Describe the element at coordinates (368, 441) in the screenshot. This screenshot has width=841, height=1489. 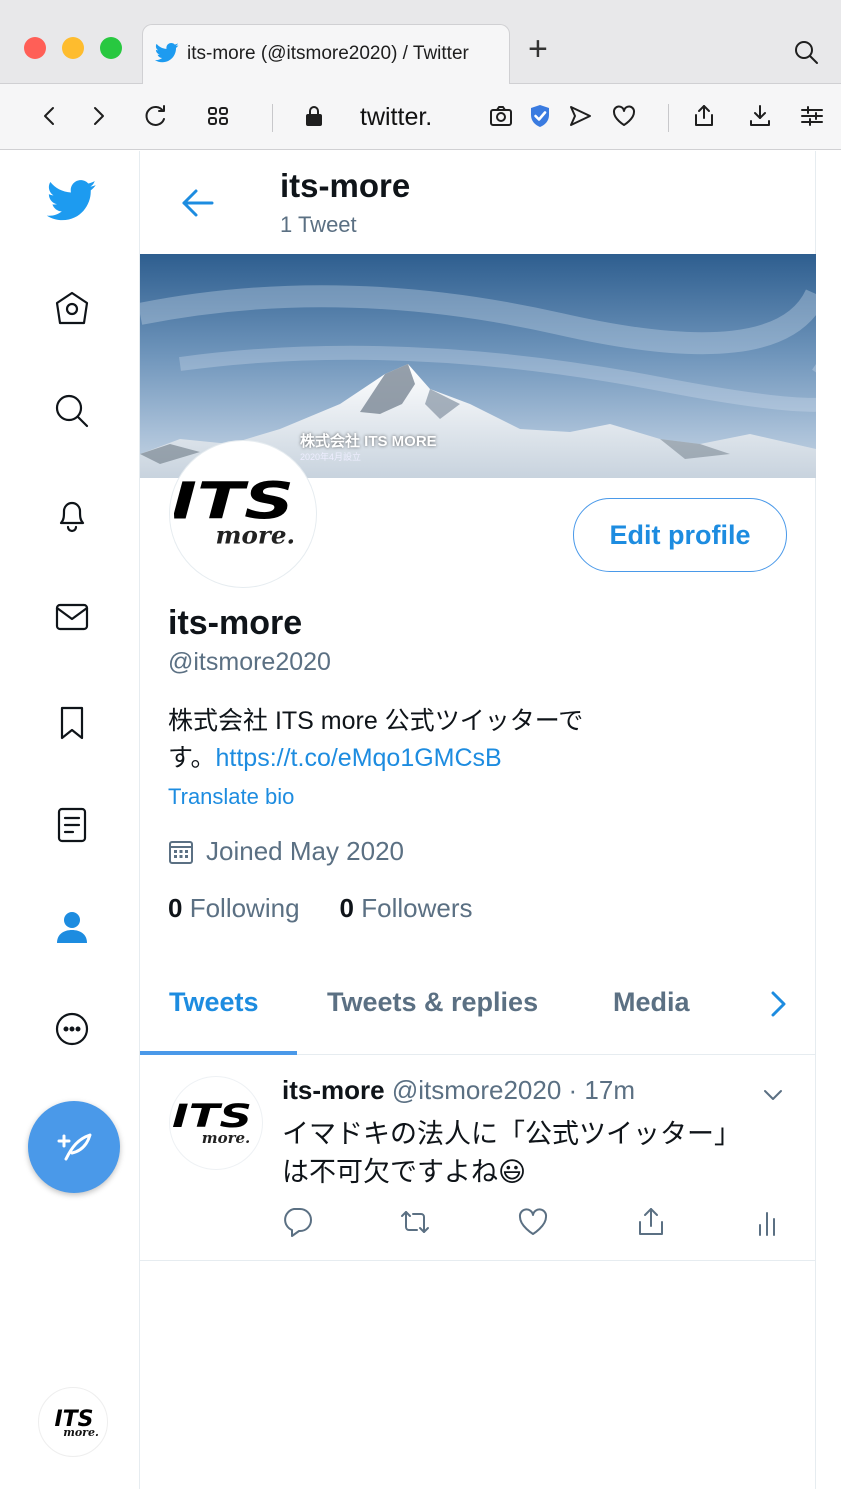
I see `banner-caption: 株式会社 ITS MORE` at that location.